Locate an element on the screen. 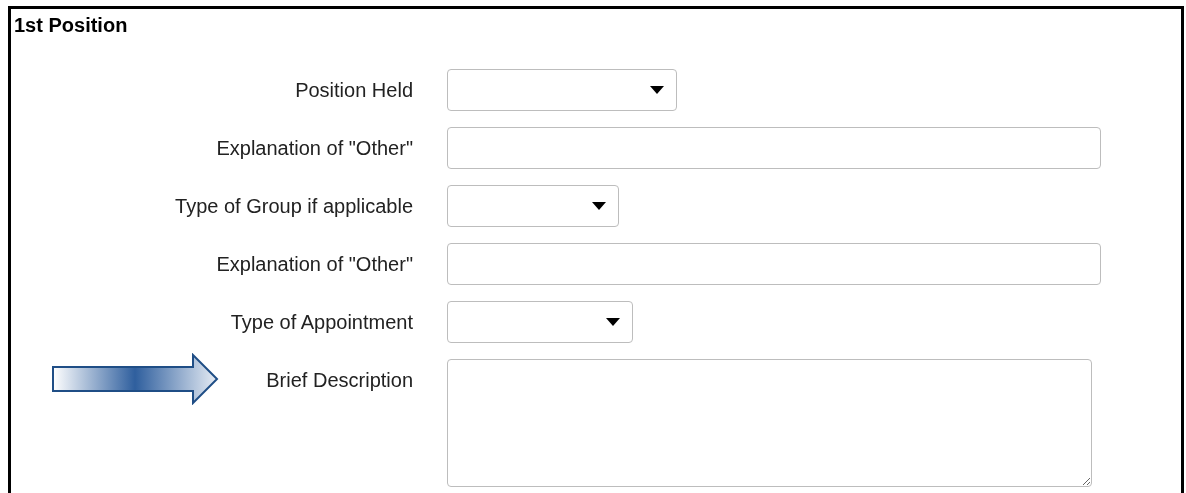 The image size is (1186, 493). field-label: Type of Appointment is located at coordinates (321, 322).